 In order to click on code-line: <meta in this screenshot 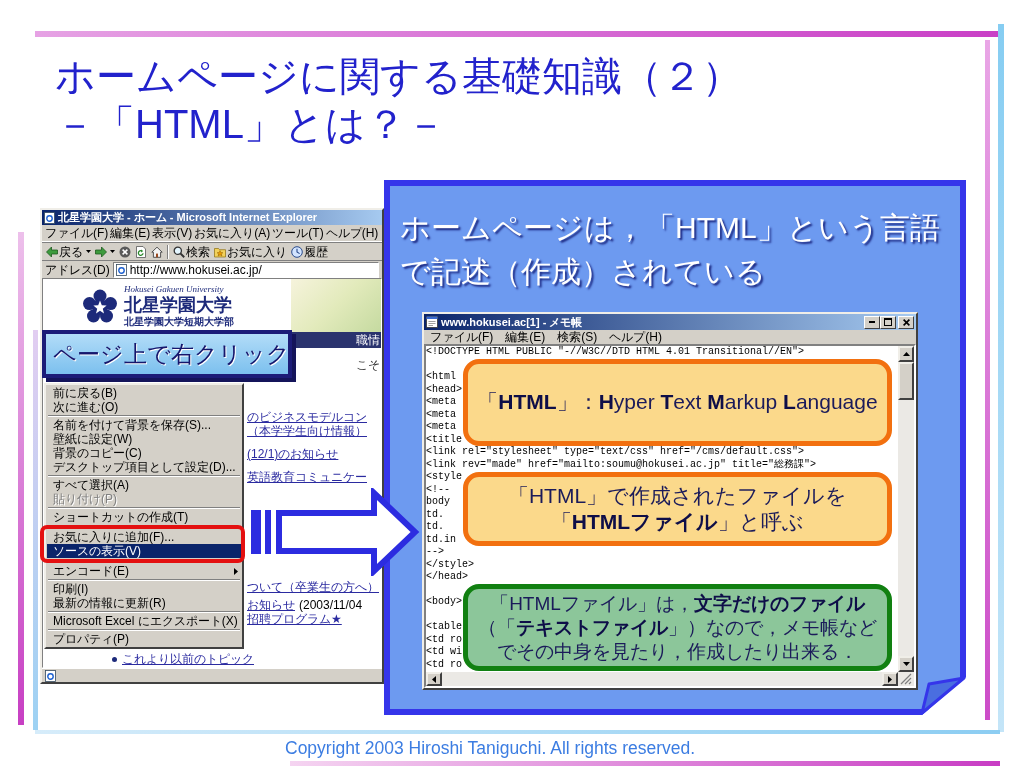, I will do `click(441, 427)`.